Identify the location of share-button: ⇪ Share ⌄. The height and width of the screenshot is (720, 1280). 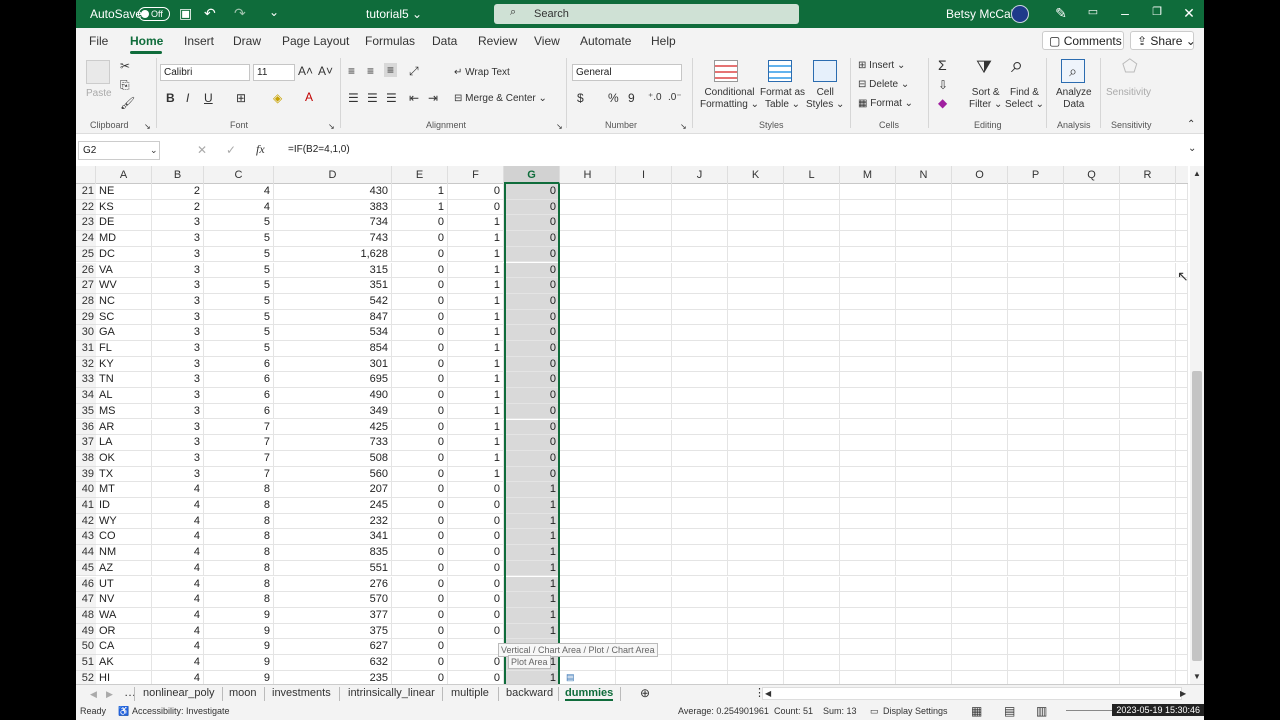
(1163, 40).